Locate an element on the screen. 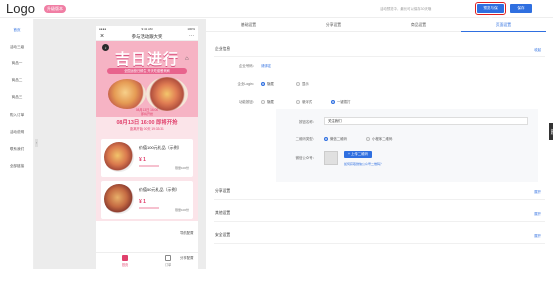 The width and height of the screenshot is (553, 288). section-business-title: 企业信息 is located at coordinates (223, 49).